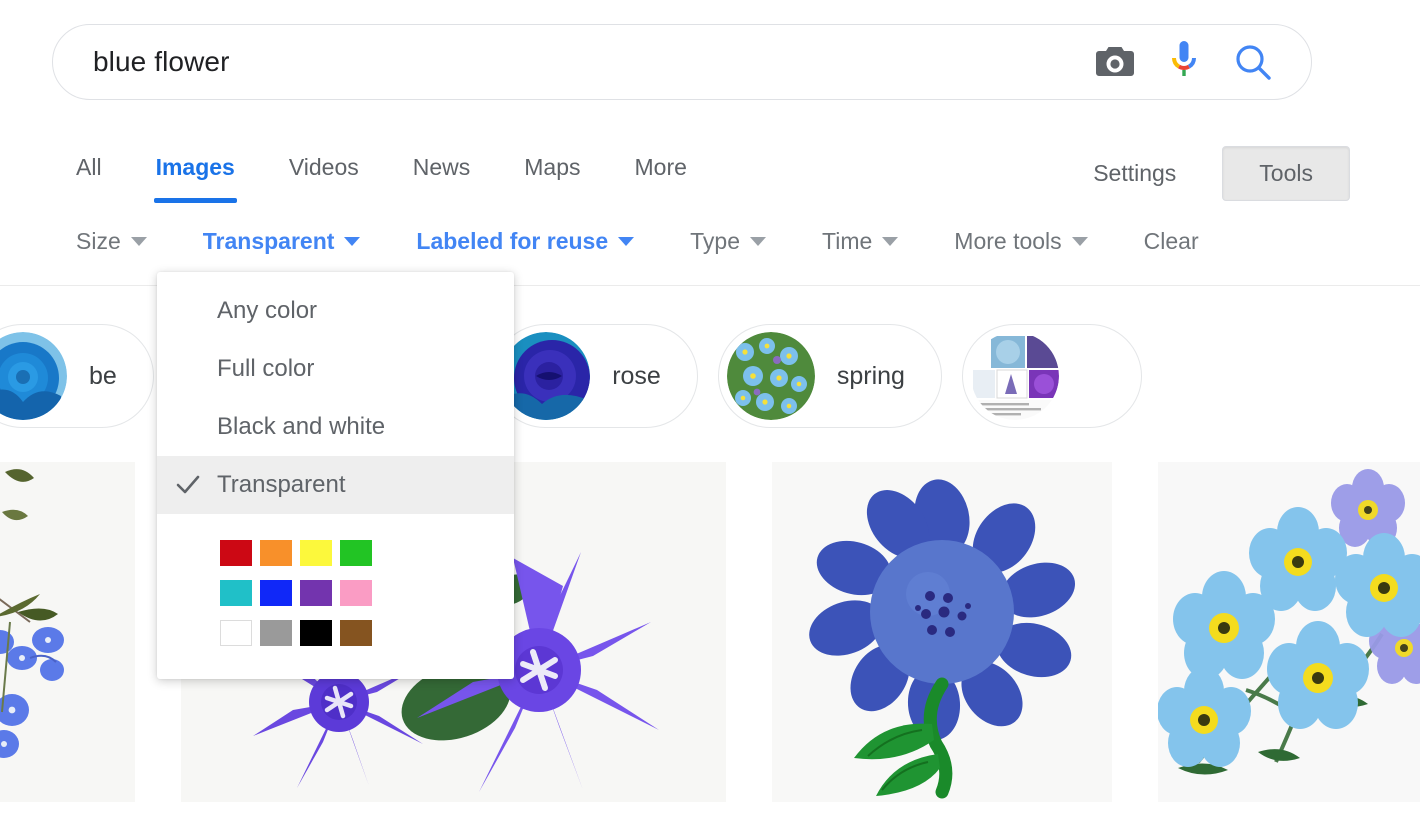  I want to click on color-swatch-red, so click(236, 552).